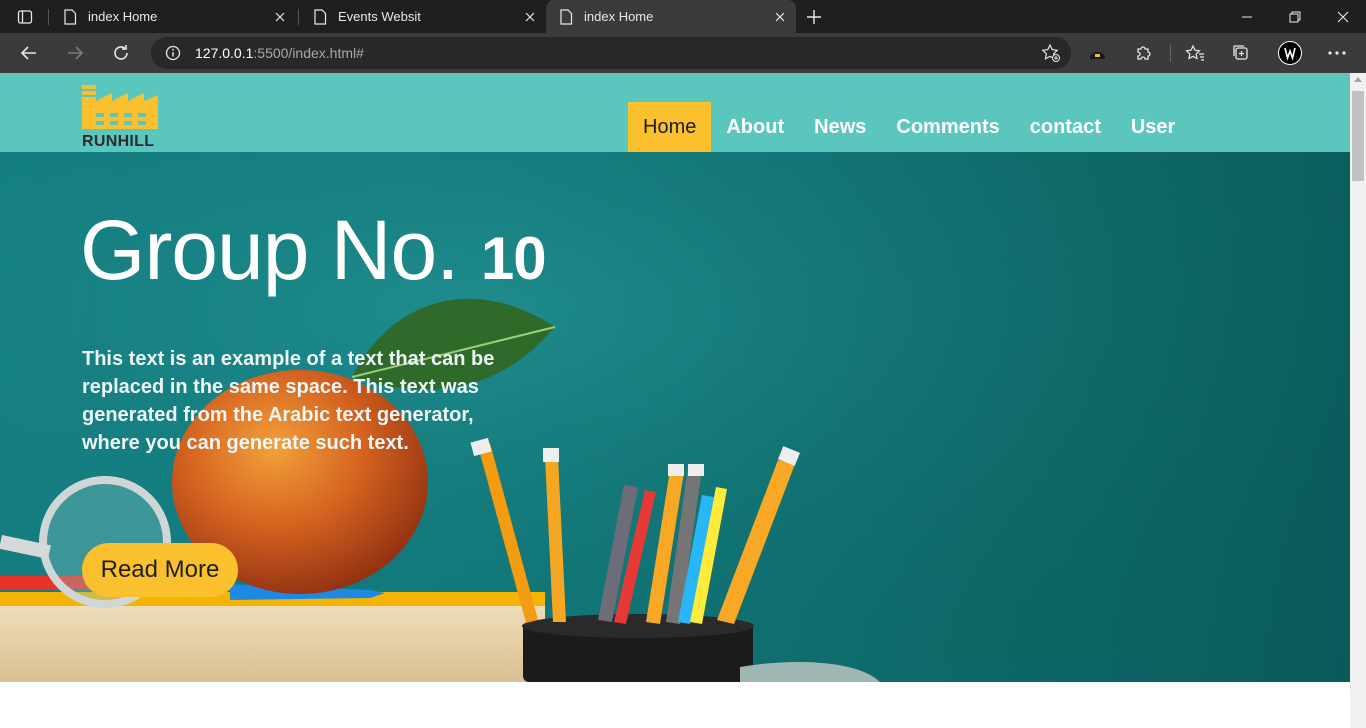 This screenshot has width=1366, height=728. What do you see at coordinates (1358, 79) in the screenshot?
I see `scroll-up-arrow-icon` at bounding box center [1358, 79].